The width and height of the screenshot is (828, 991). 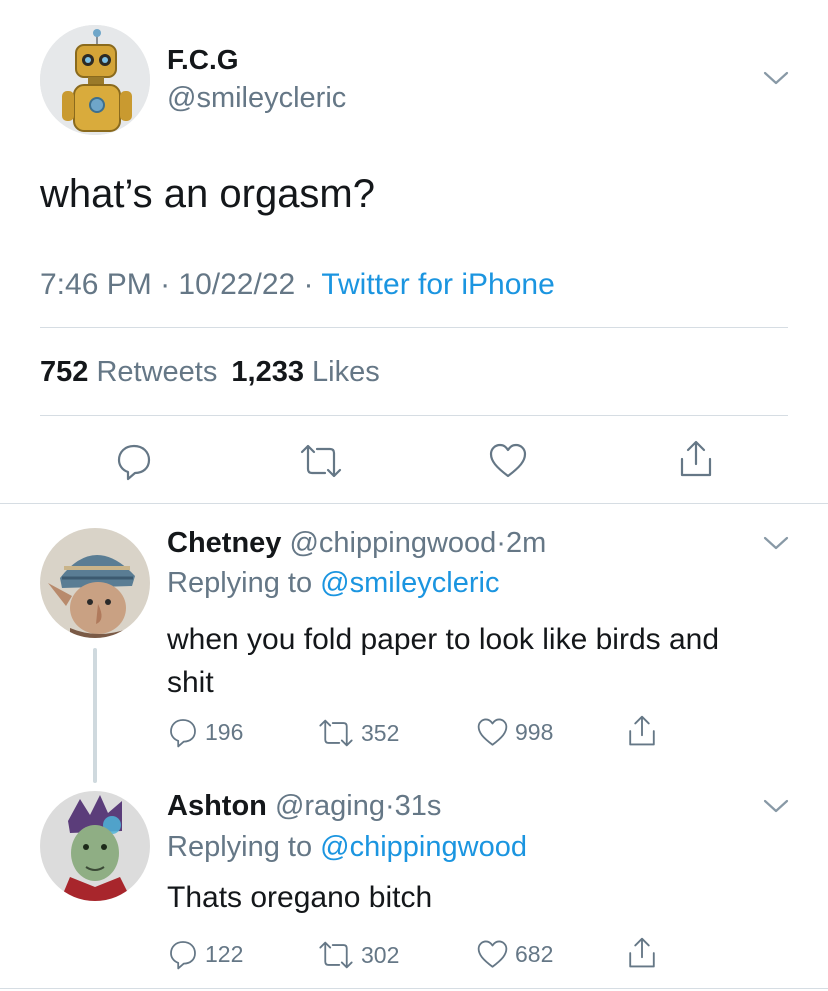 I want to click on thread-line, so click(x=95, y=715).